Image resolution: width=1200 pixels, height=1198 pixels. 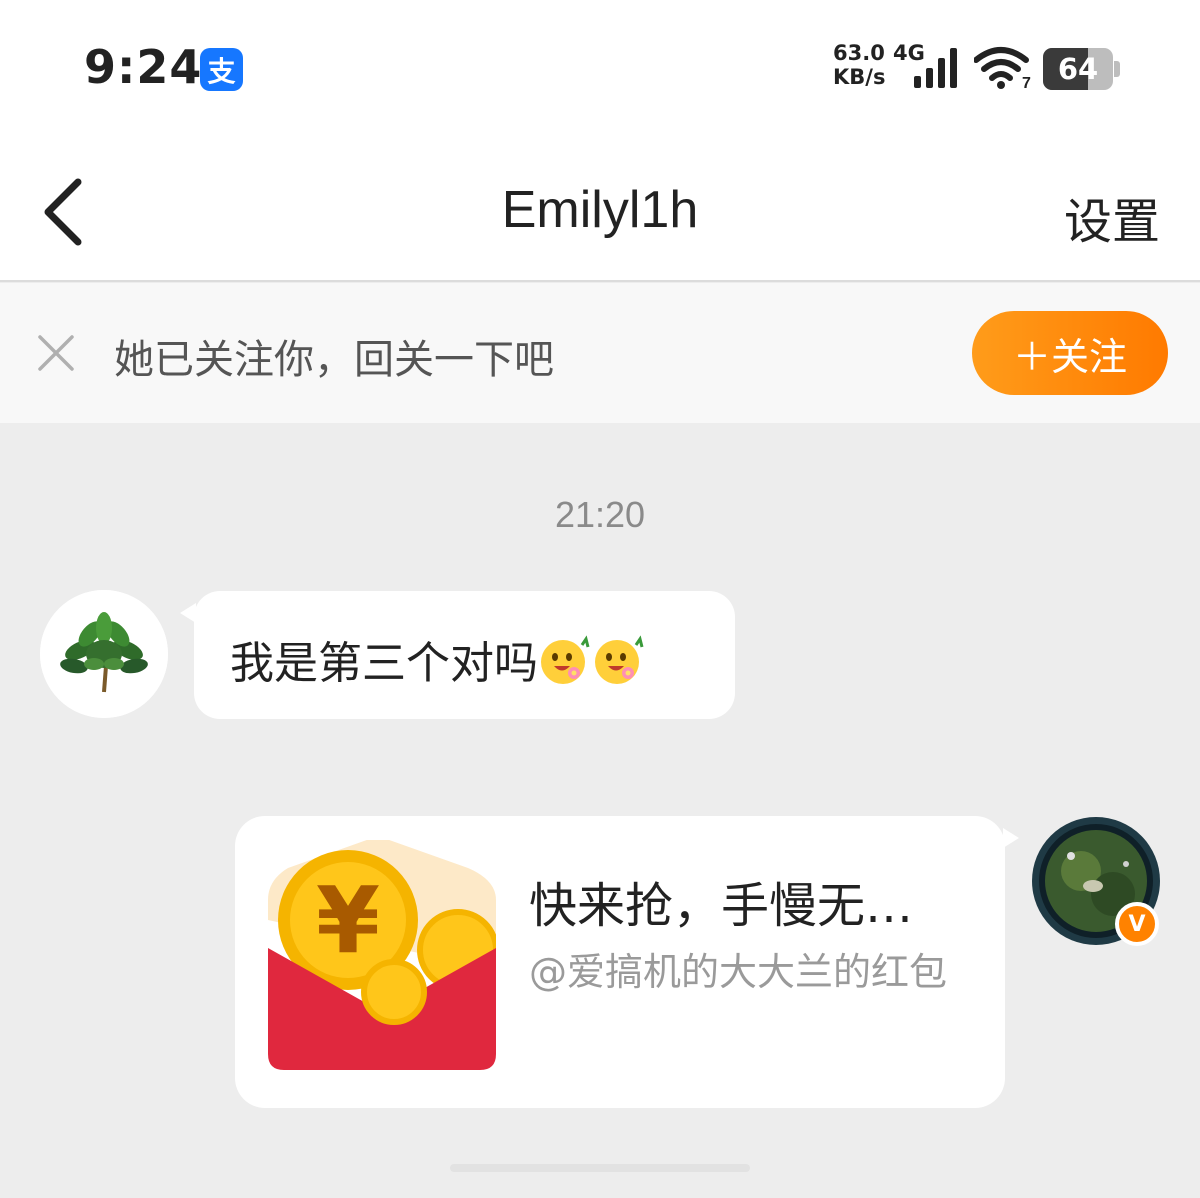 I want to click on settings-button: 设置, so click(x=1112, y=217).